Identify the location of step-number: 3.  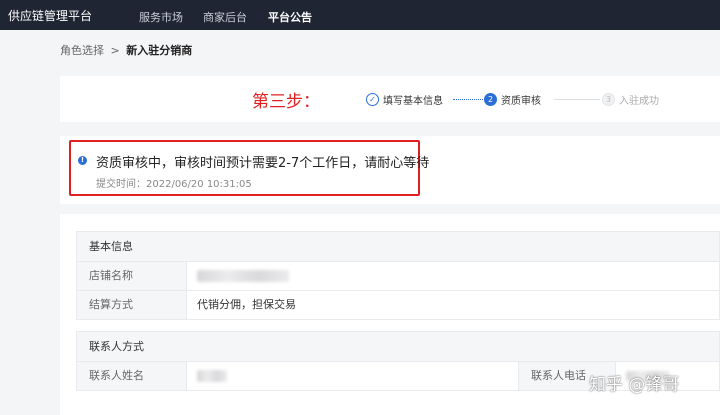
(608, 99).